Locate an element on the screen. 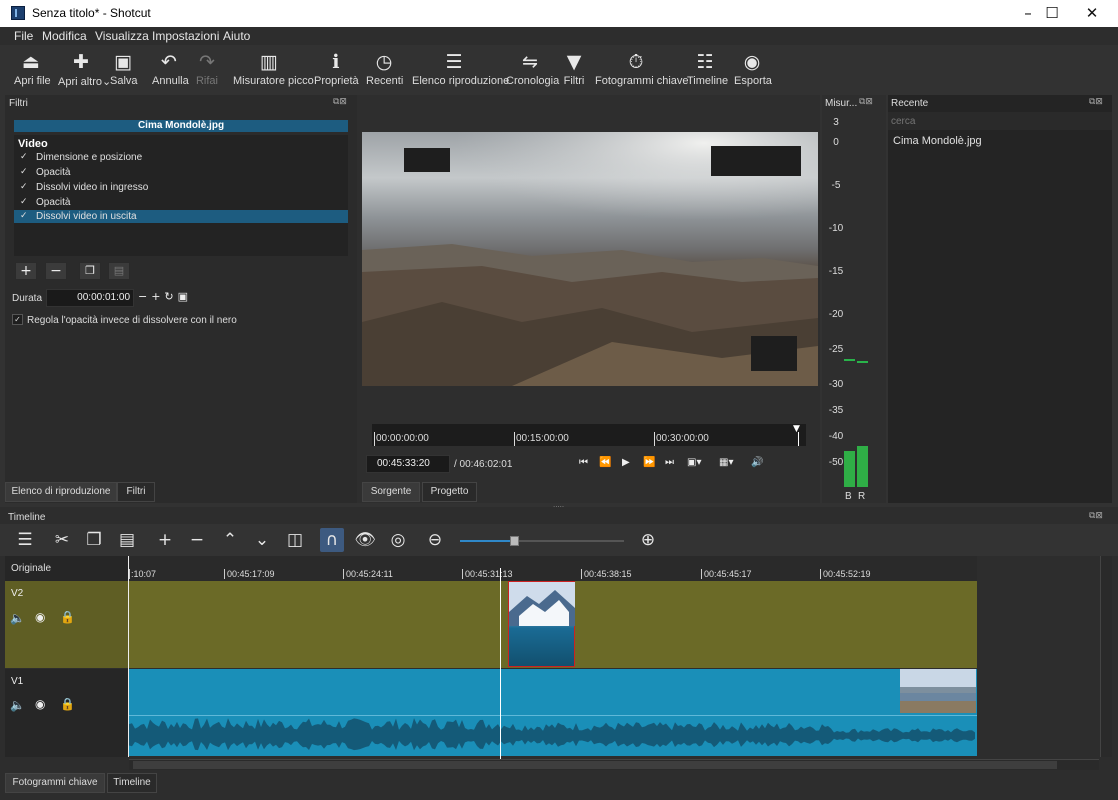 This screenshot has width=1118, height=800. meter-scale-label: -40 is located at coordinates (836, 436).